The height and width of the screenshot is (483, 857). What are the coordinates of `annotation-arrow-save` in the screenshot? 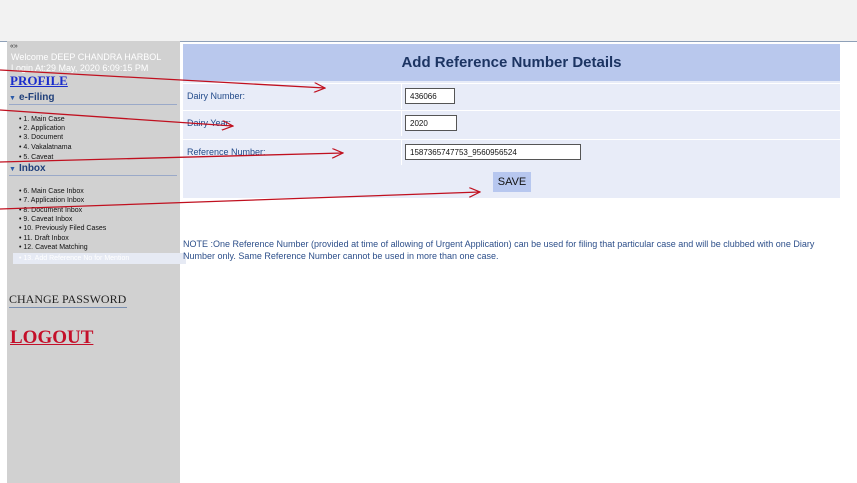 It's located at (240, 201).